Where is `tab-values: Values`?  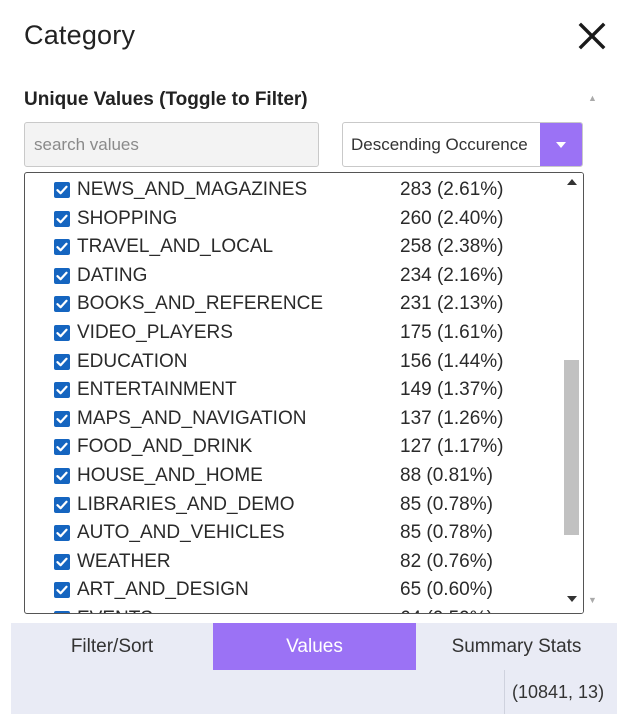
tab-values: Values is located at coordinates (314, 646).